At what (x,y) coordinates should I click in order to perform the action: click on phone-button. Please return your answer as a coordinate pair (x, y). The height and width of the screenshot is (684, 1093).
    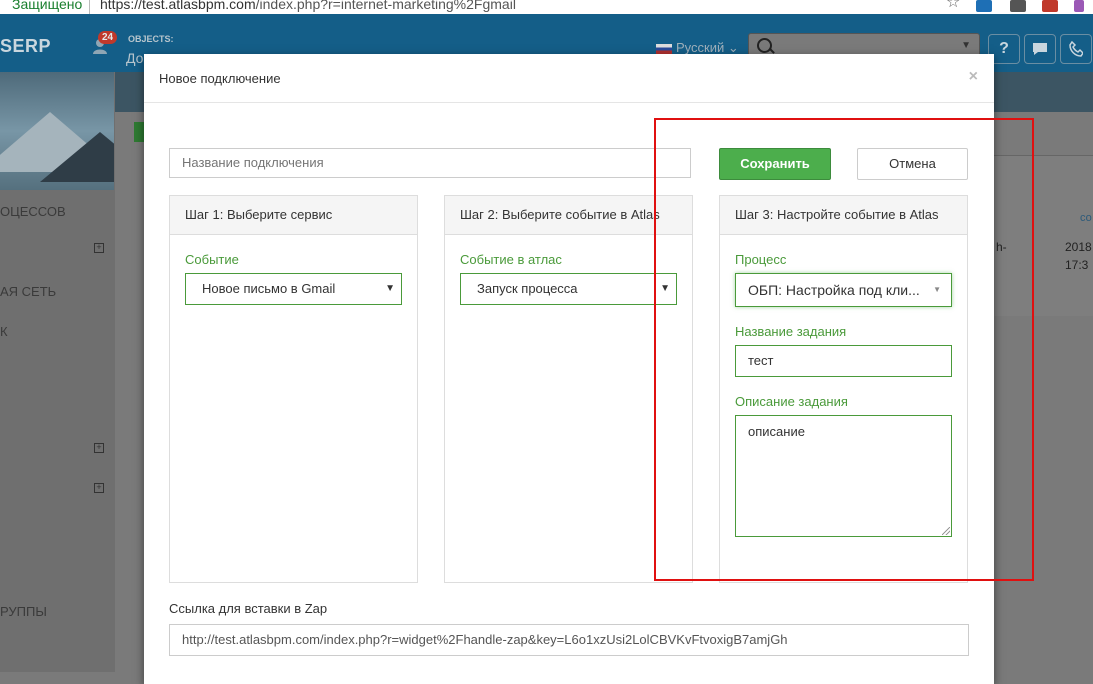
    Looking at the image, I should click on (1076, 49).